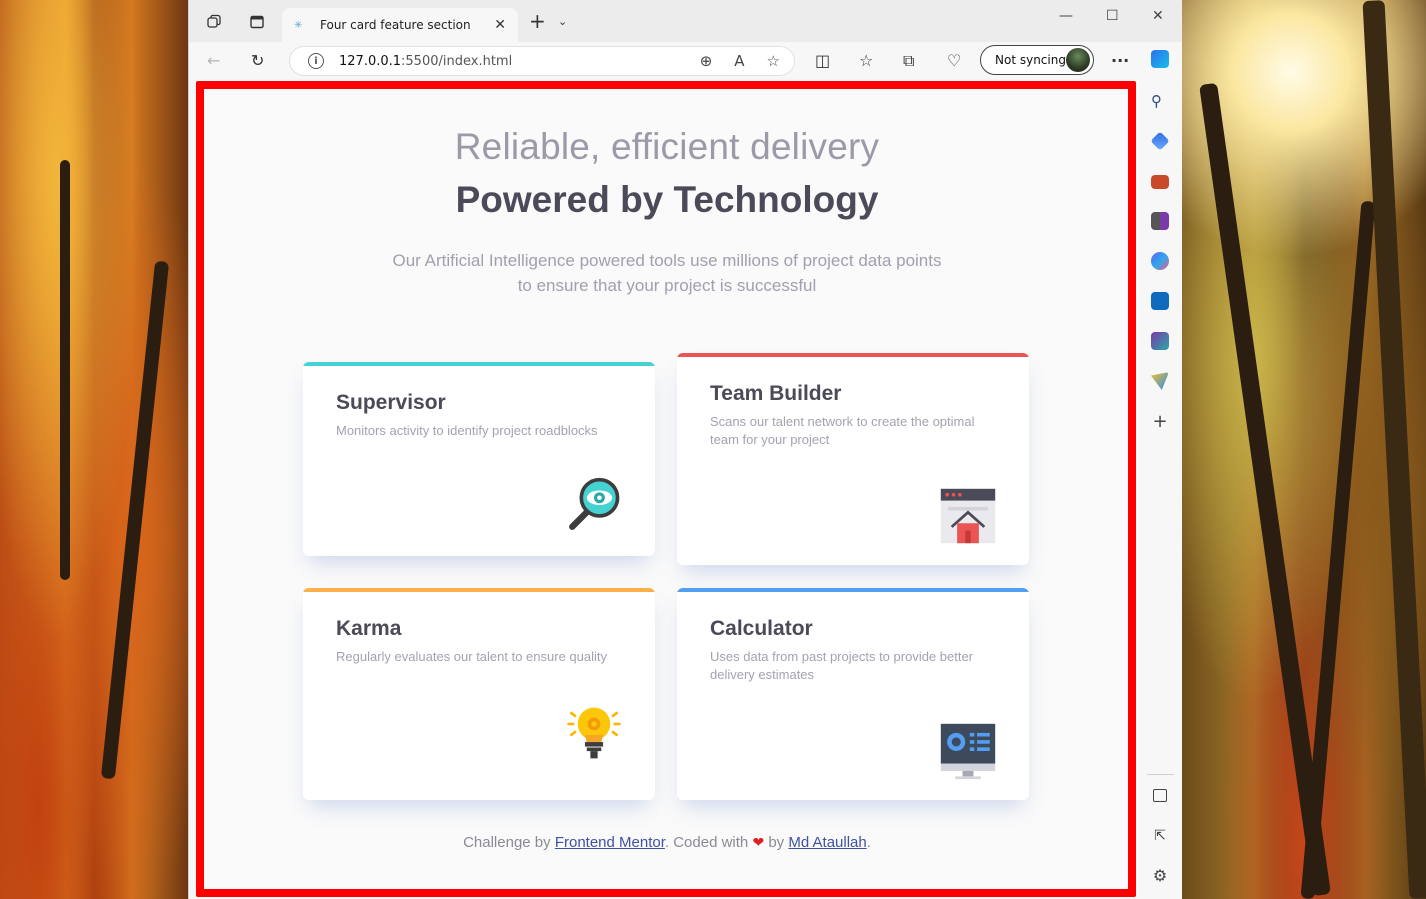 The width and height of the screenshot is (1426, 899). I want to click on sidebar-divider, so click(1160, 774).